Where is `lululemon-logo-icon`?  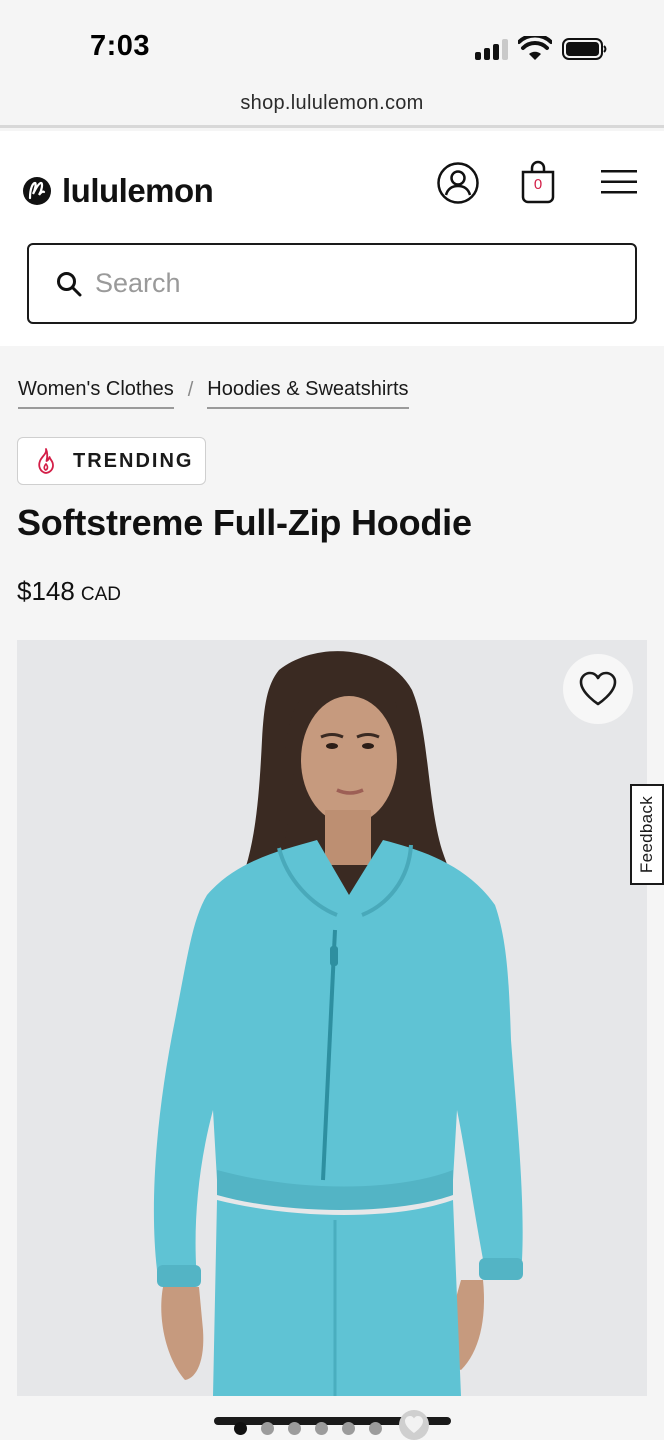 lululemon-logo-icon is located at coordinates (37, 191).